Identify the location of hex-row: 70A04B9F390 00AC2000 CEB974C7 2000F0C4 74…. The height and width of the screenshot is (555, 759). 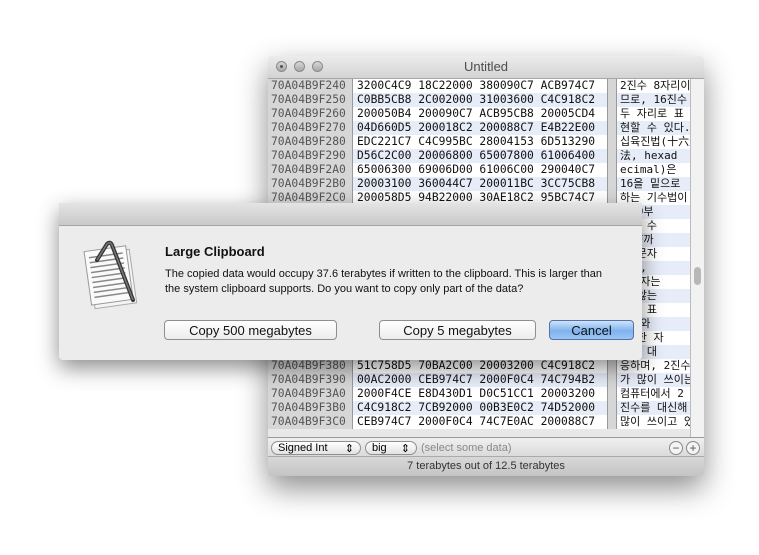
(486, 380).